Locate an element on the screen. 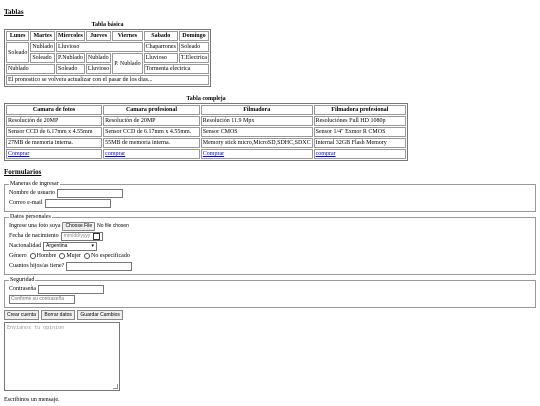 This screenshot has width=540, height=406. gender-option-label: No especificado is located at coordinates (110, 255).